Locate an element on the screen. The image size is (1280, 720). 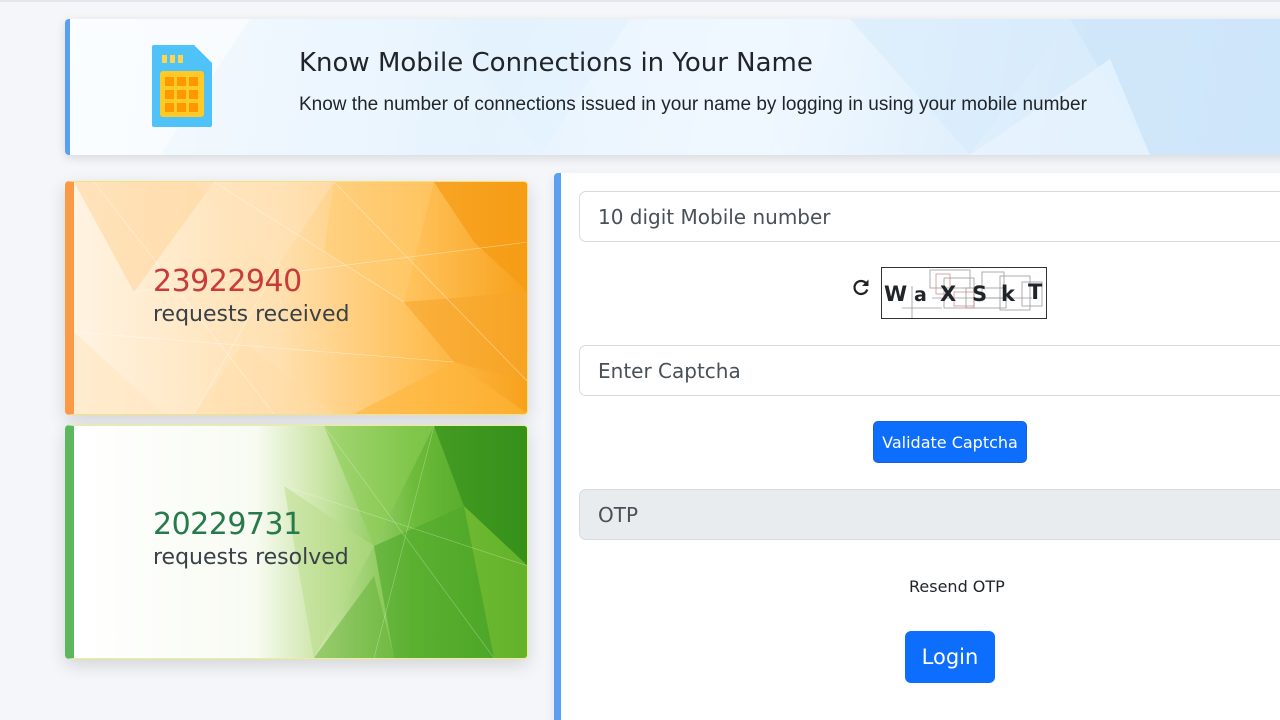
captcha-characters: W a X S k T is located at coordinates (964, 293).